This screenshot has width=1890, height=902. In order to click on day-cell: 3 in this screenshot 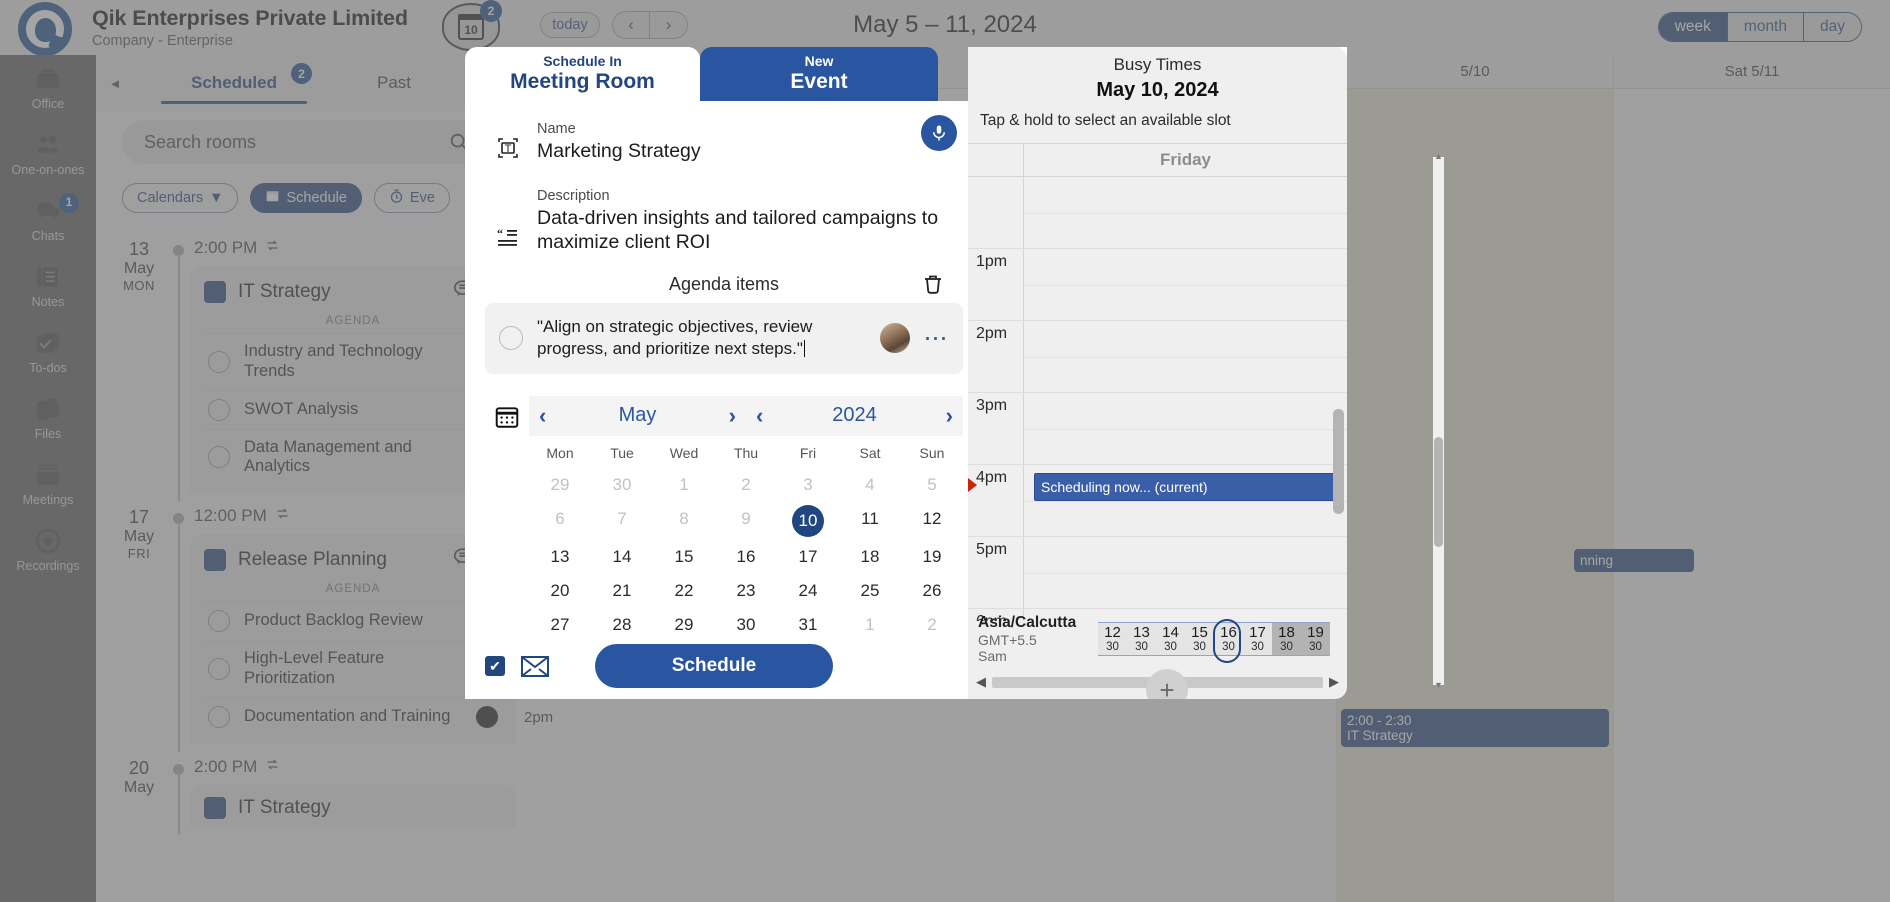, I will do `click(808, 485)`.